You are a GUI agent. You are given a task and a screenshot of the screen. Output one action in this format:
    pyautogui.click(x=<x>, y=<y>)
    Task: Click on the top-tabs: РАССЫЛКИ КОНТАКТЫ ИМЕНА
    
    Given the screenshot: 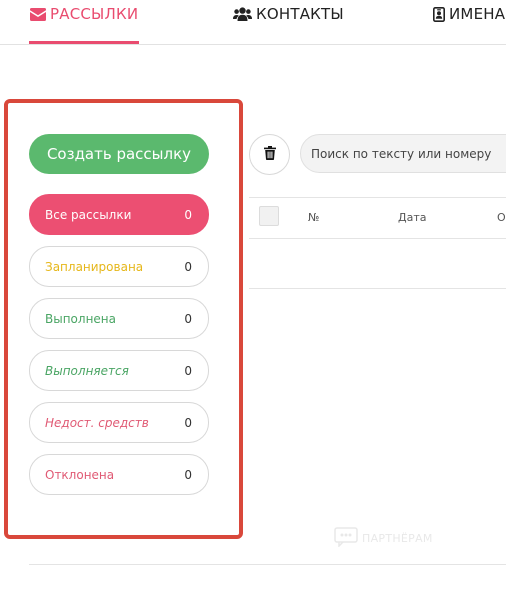 What is the action you would take?
    pyautogui.click(x=253, y=22)
    